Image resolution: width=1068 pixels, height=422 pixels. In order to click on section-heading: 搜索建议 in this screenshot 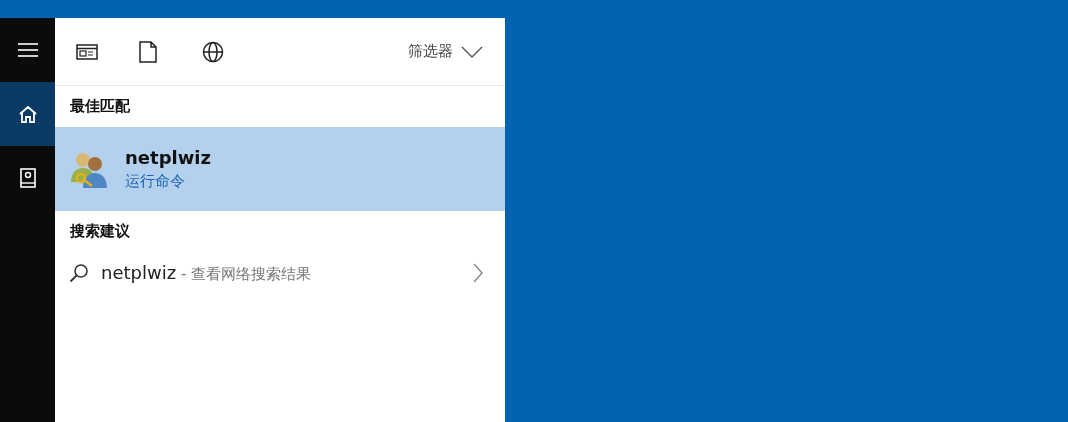, I will do `click(100, 231)`.